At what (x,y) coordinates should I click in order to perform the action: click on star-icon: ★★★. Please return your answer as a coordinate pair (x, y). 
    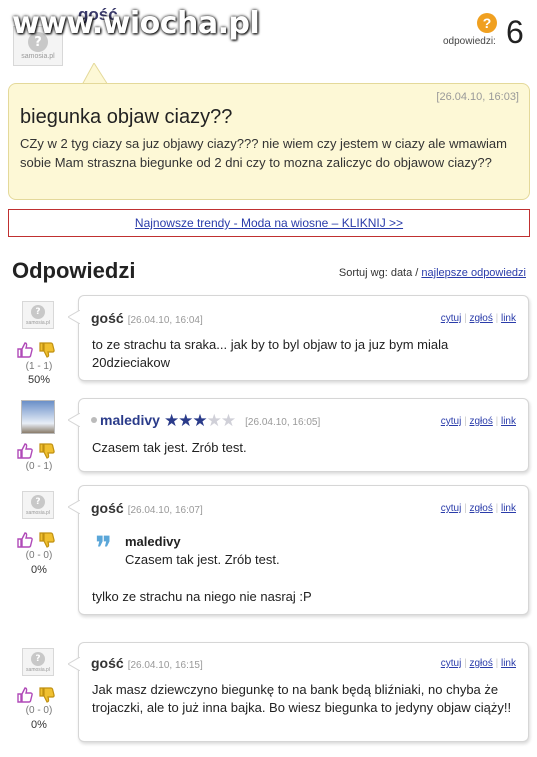
    Looking at the image, I should click on (185, 421).